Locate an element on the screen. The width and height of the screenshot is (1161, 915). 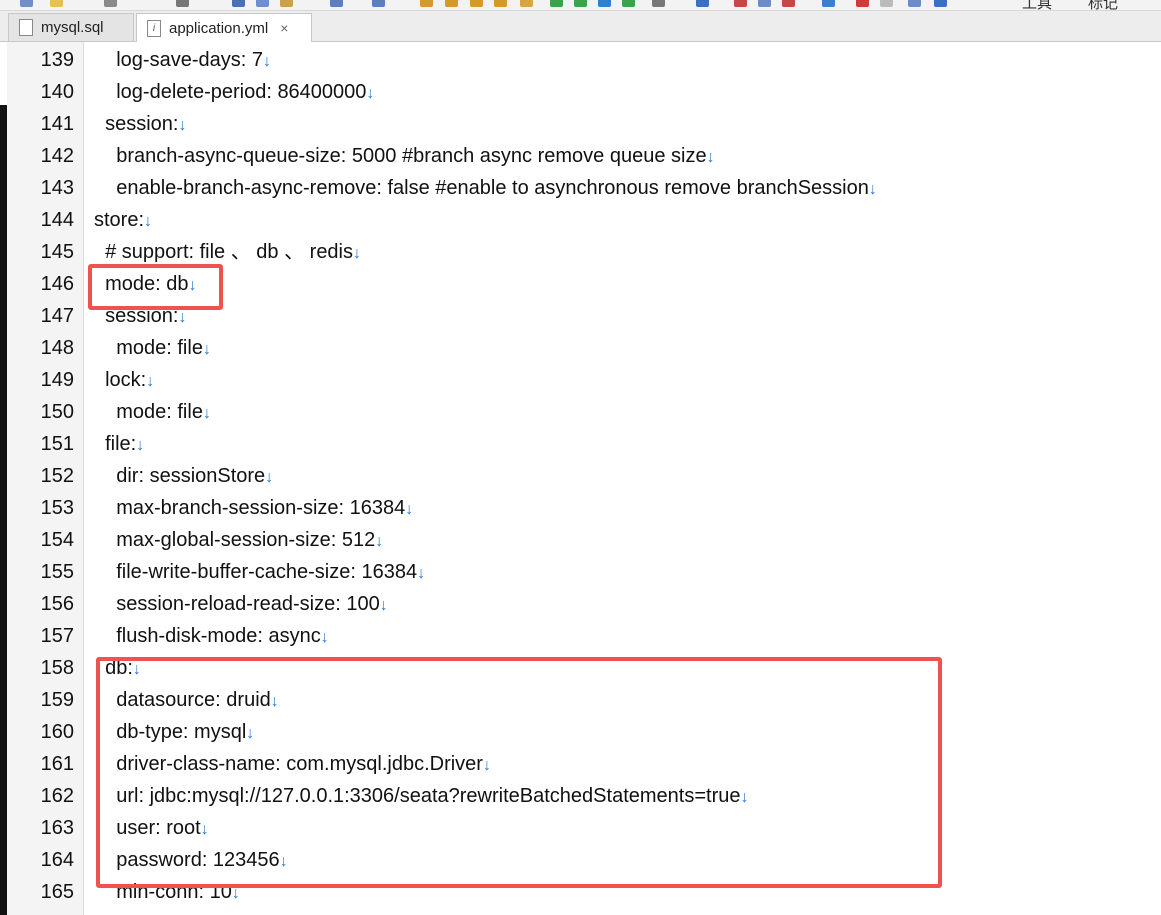
code-text: store: is located at coordinates (119, 220).